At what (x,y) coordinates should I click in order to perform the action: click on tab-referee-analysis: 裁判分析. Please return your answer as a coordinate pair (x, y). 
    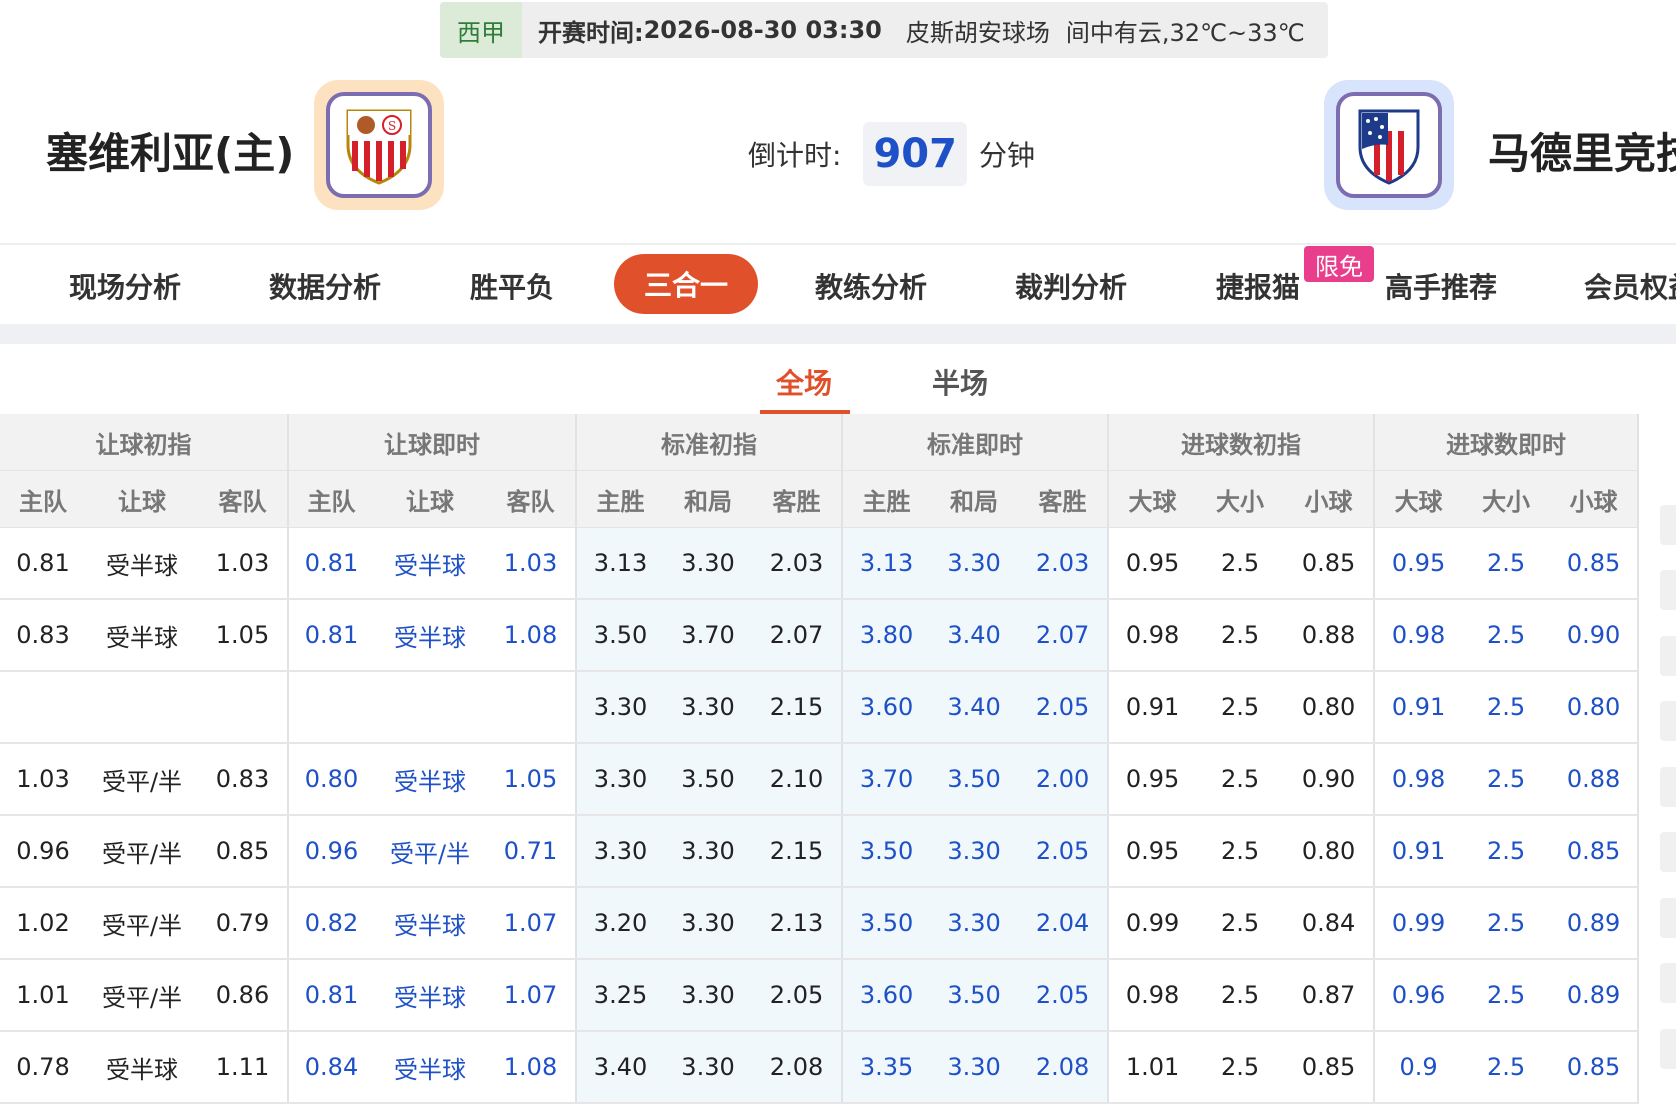
    Looking at the image, I should click on (1071, 286).